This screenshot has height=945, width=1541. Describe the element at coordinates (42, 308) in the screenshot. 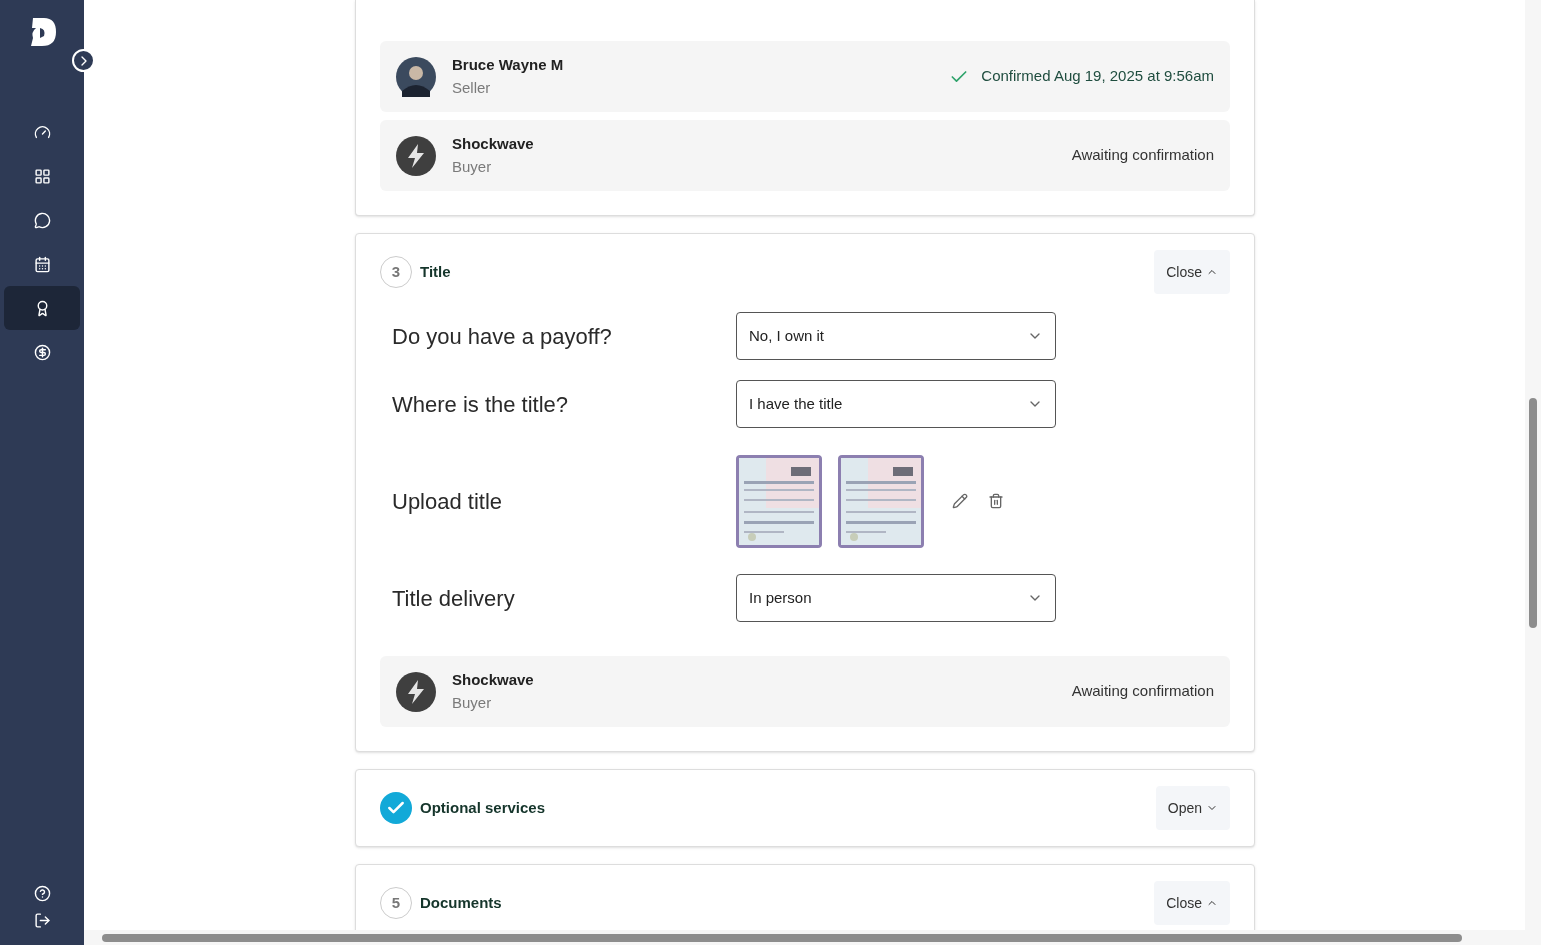

I see `nav-item` at that location.